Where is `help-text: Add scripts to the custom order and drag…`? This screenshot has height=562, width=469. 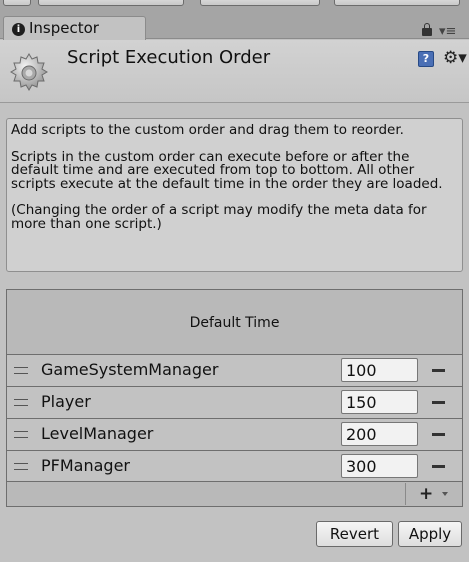
help-text: Add scripts to the custom order and drag… is located at coordinates (207, 130).